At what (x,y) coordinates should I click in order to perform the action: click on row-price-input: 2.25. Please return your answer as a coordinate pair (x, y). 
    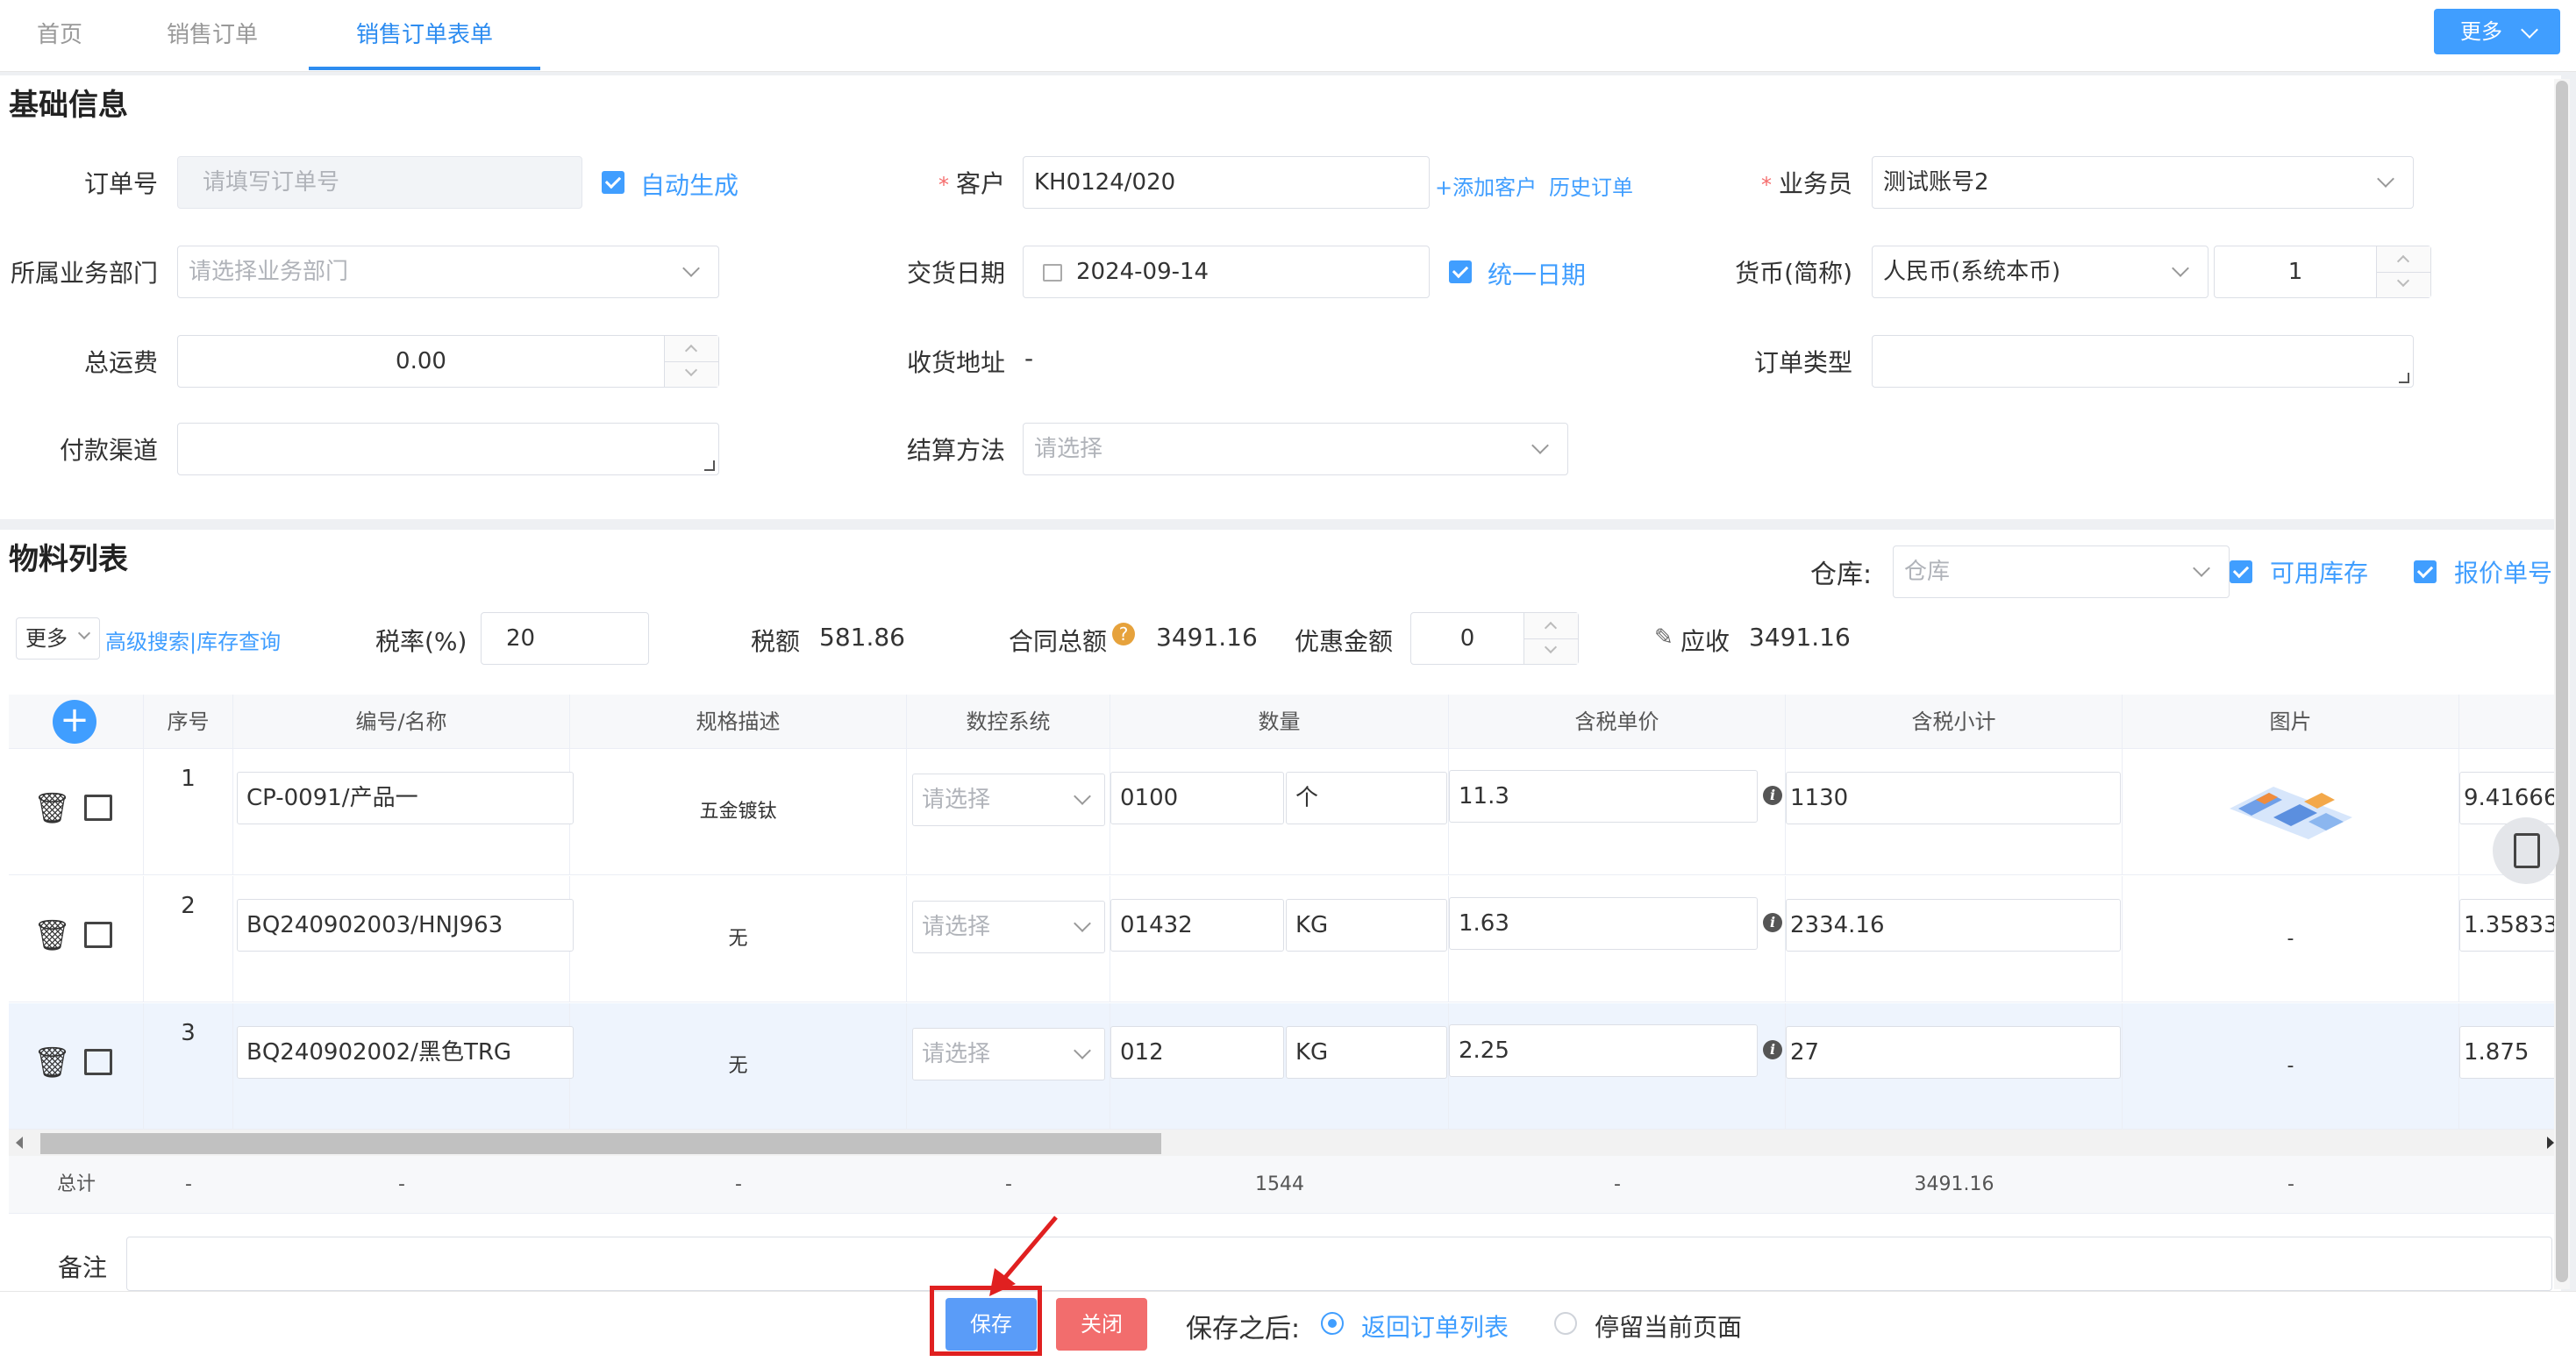
    Looking at the image, I should click on (1604, 1050).